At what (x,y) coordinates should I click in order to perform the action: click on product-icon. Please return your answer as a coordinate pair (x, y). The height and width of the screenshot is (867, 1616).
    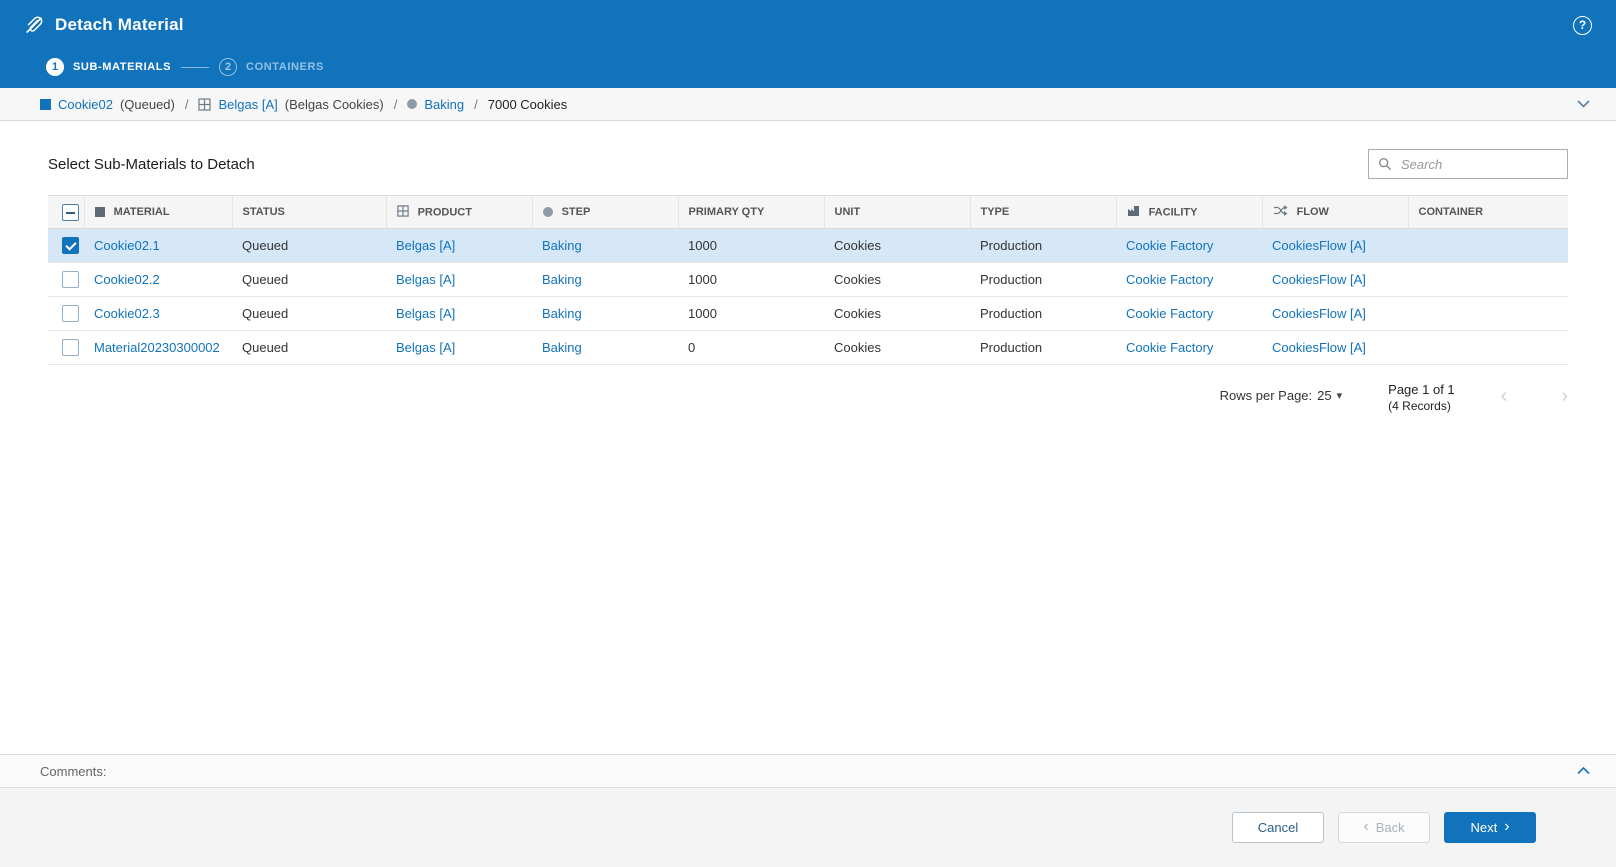
    Looking at the image, I should click on (402, 212).